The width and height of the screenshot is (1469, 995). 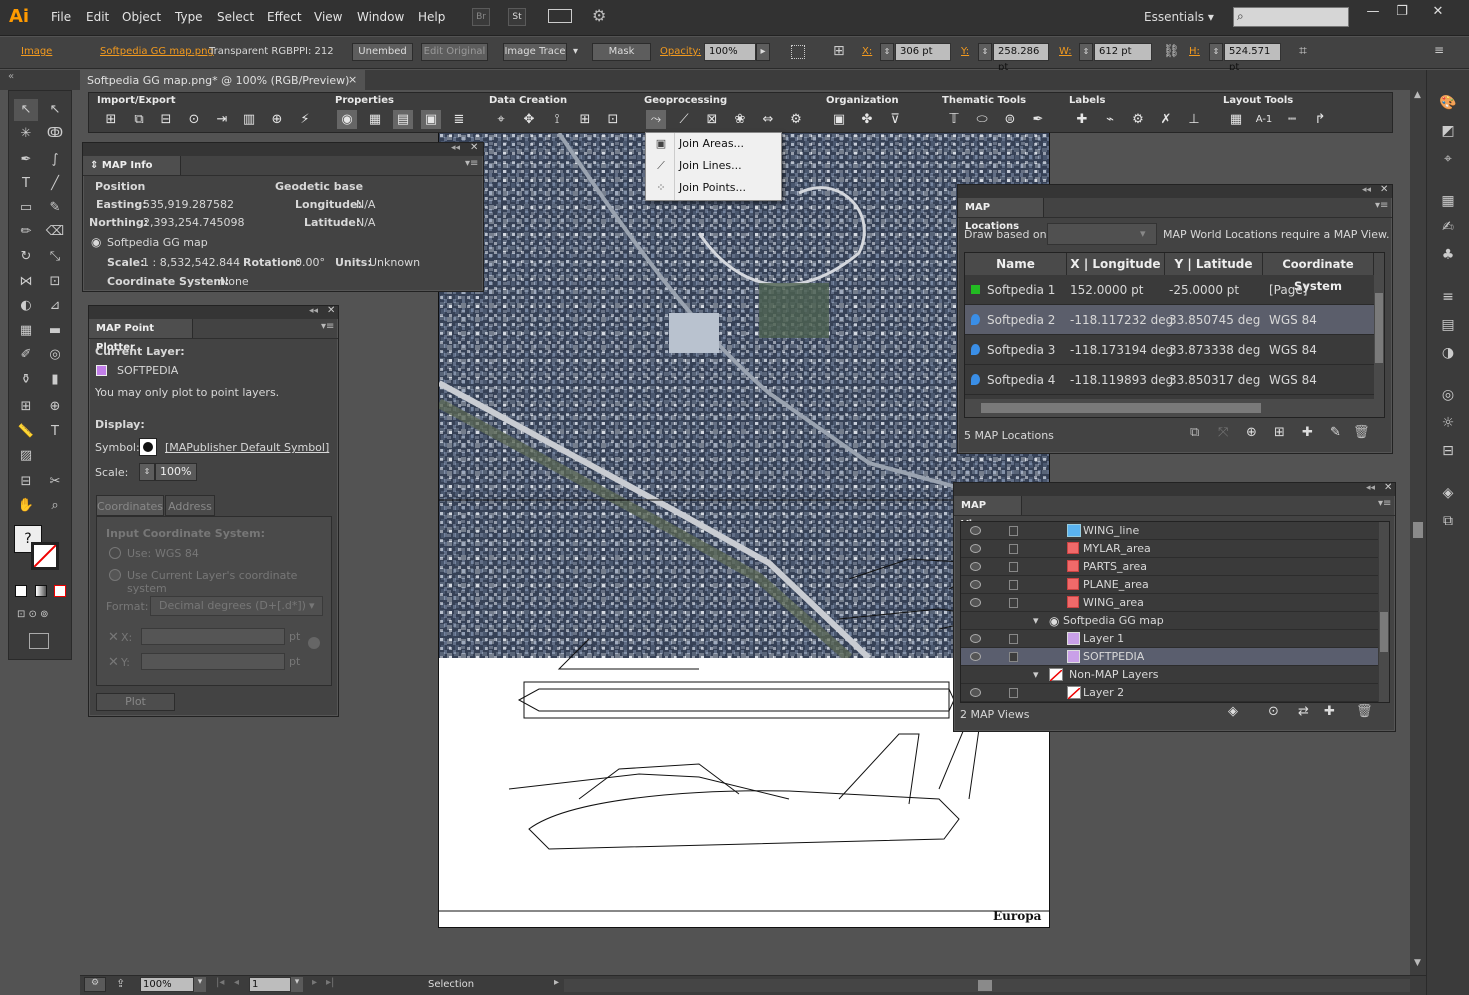 What do you see at coordinates (139, 119) in the screenshot?
I see `export-icon: ⧉` at bounding box center [139, 119].